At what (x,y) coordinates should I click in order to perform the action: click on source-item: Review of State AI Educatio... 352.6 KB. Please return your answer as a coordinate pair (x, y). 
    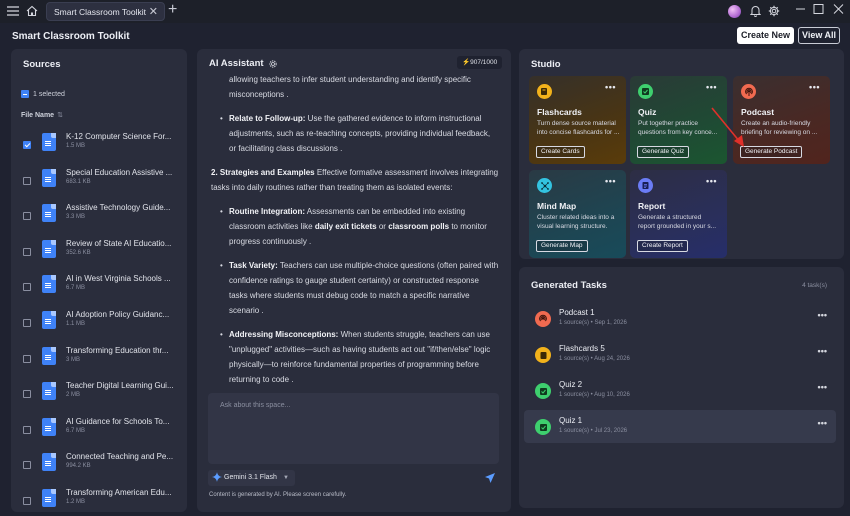
    Looking at the image, I should click on (103, 254).